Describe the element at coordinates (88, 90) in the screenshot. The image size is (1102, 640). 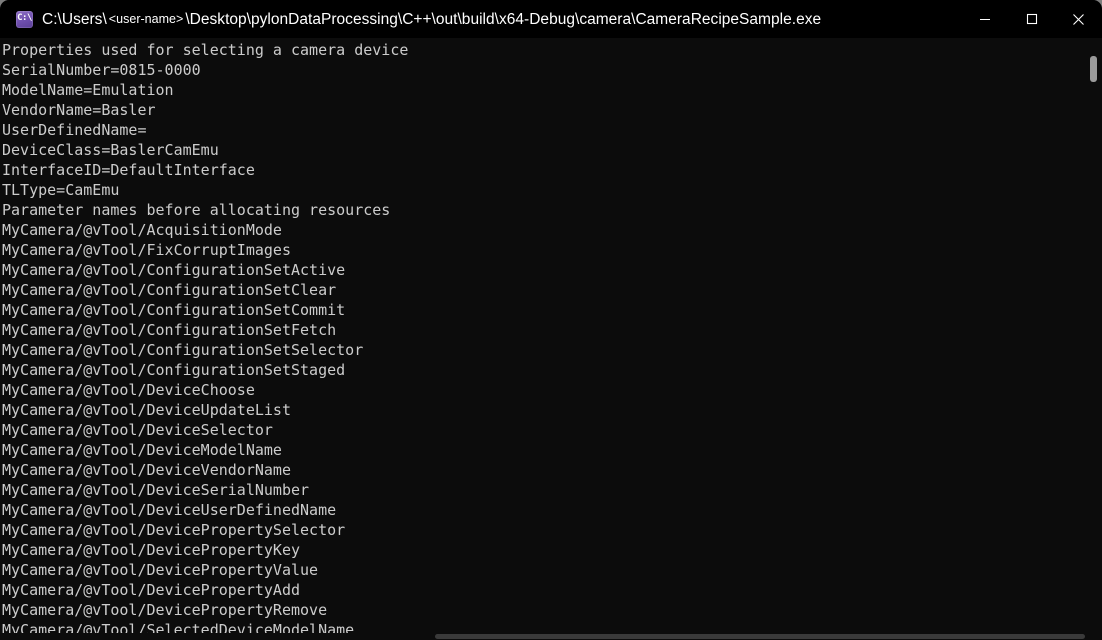
I see `console-line: ModelName=Emulation` at that location.